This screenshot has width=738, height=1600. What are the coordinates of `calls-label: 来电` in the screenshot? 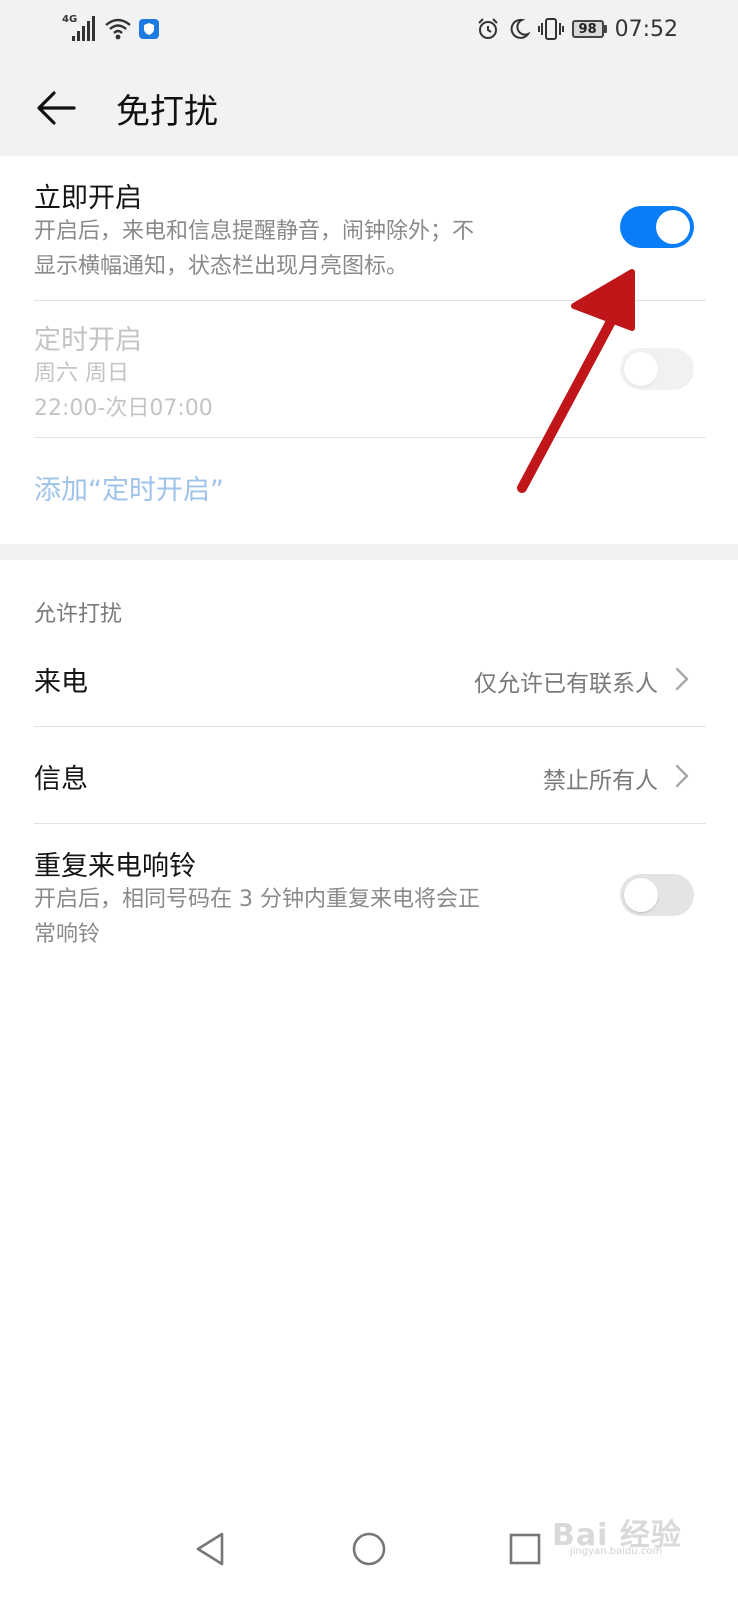 It's located at (61, 682).